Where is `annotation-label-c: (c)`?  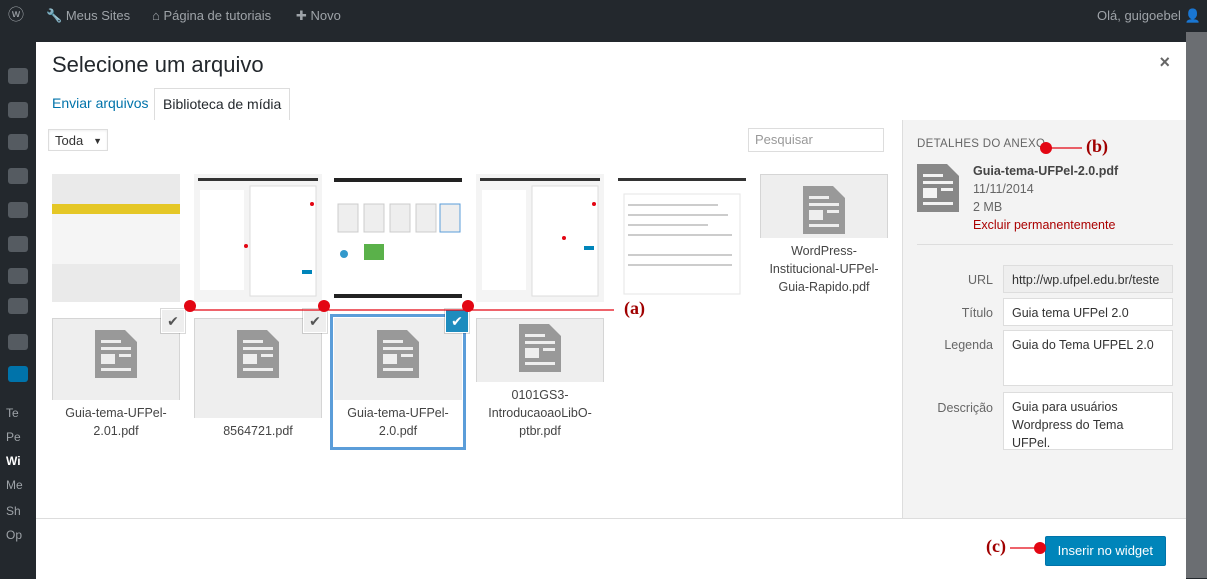 annotation-label-c: (c) is located at coordinates (996, 546).